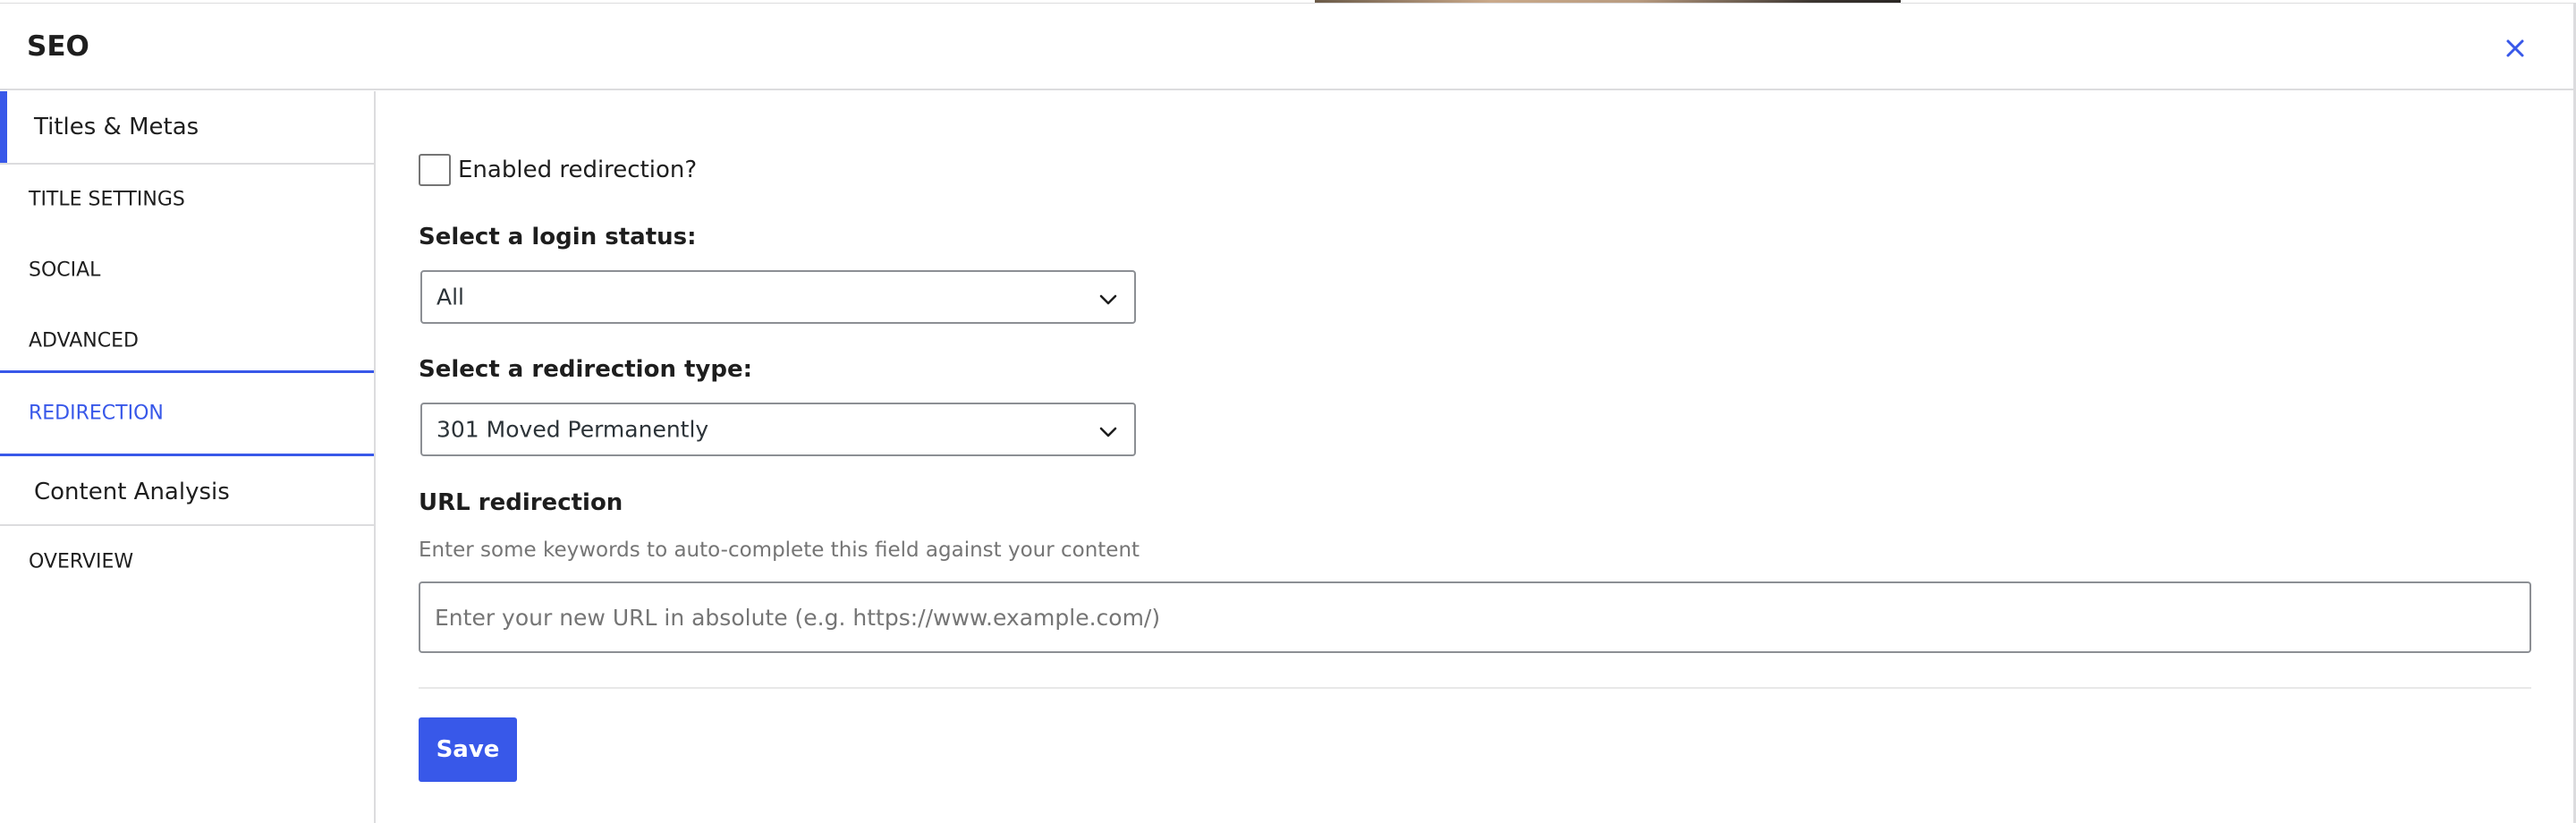  Describe the element at coordinates (521, 502) in the screenshot. I see `url-redirection-label: URL redirection` at that location.